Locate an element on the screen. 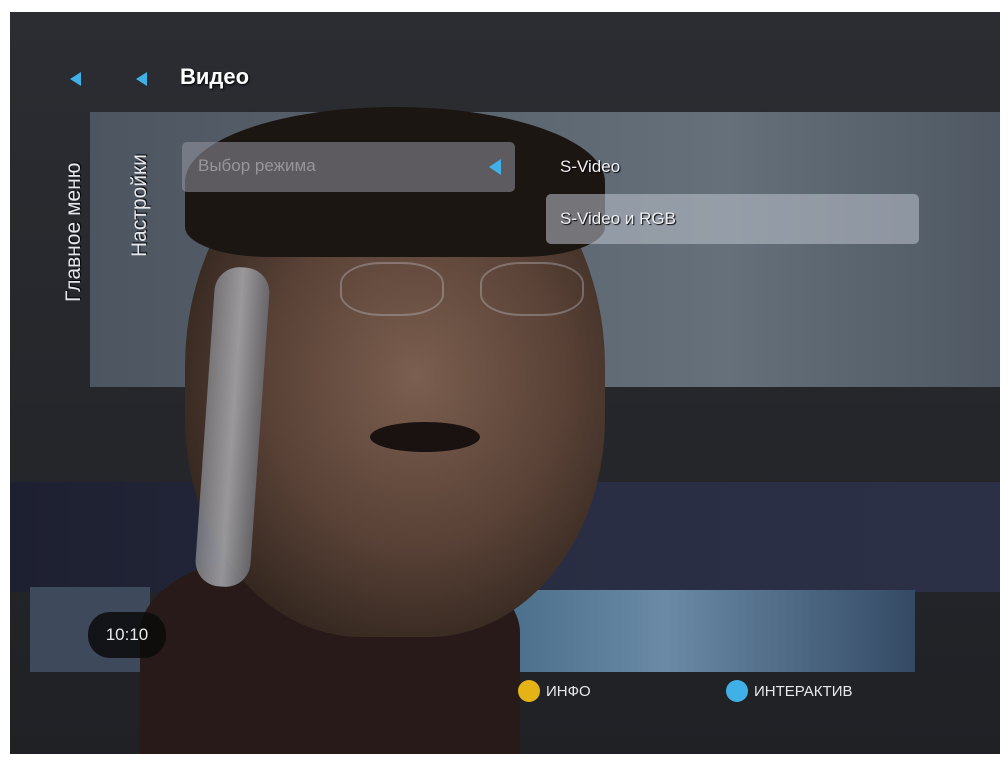  yellow-button-icon is located at coordinates (529, 691).